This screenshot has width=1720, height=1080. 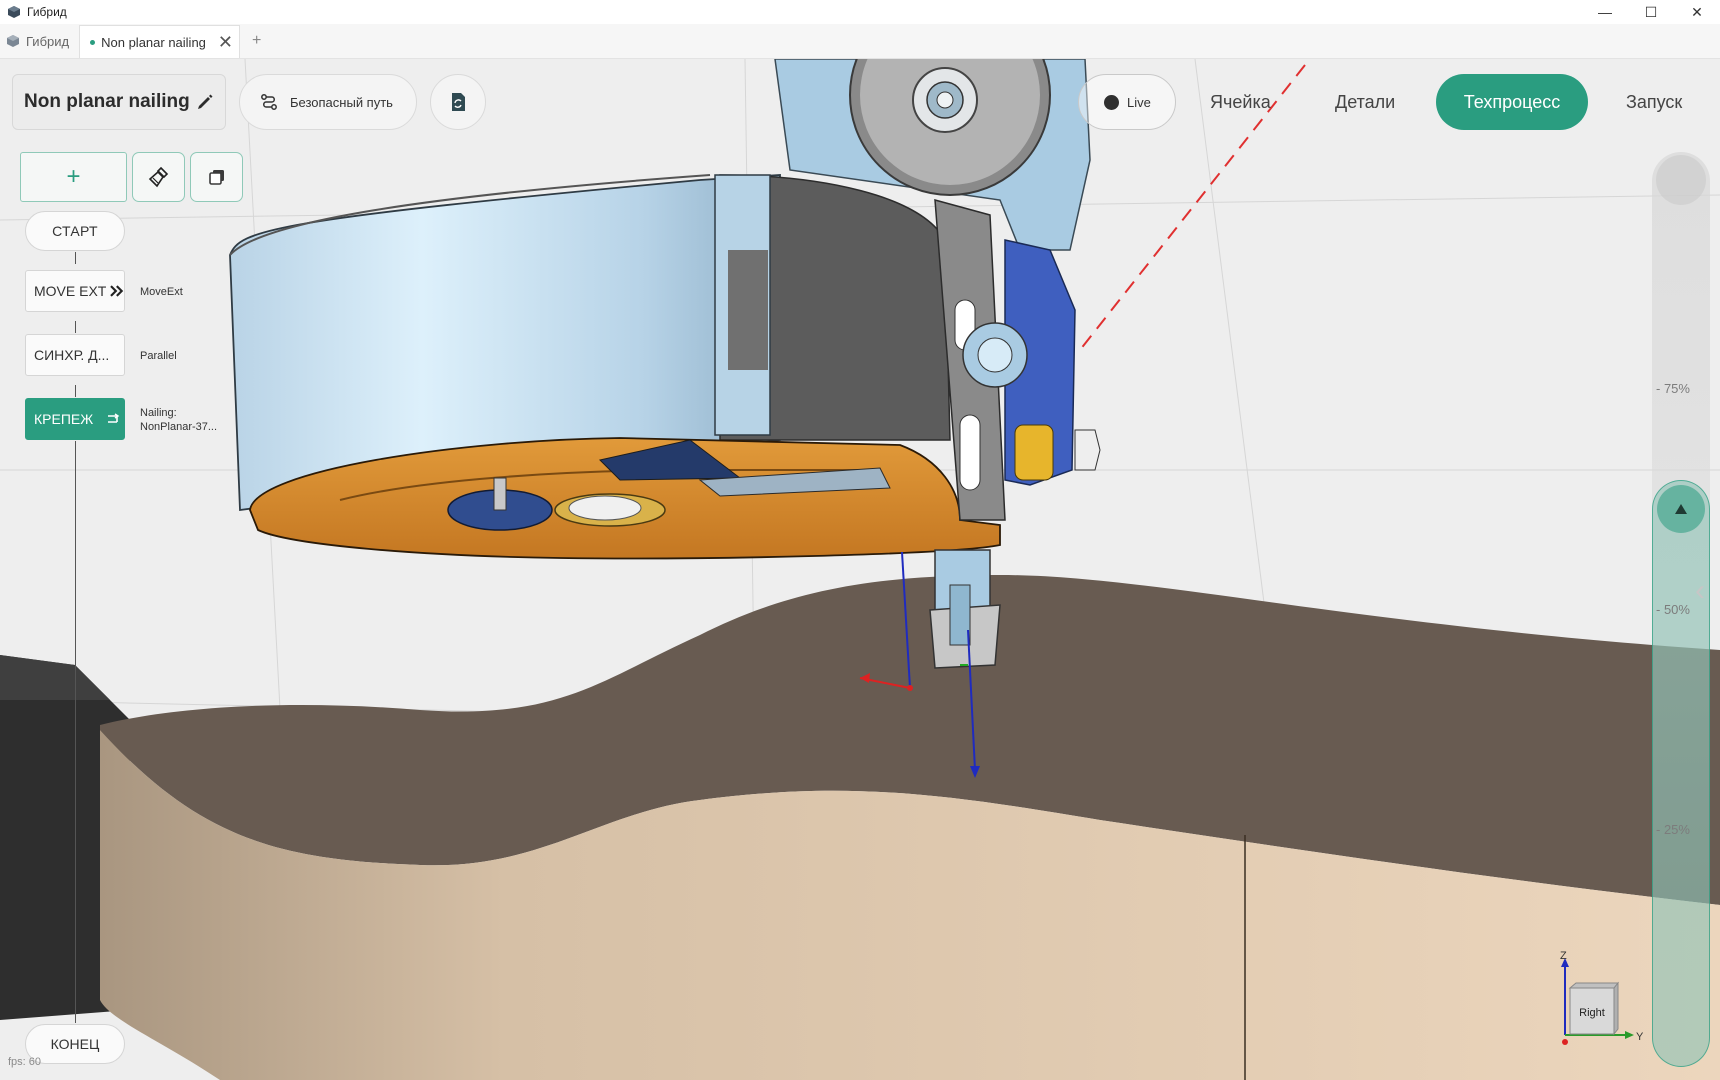 I want to click on tab-bar: Гибрид Non planar nailing ✕ +, so click(x=860, y=41).